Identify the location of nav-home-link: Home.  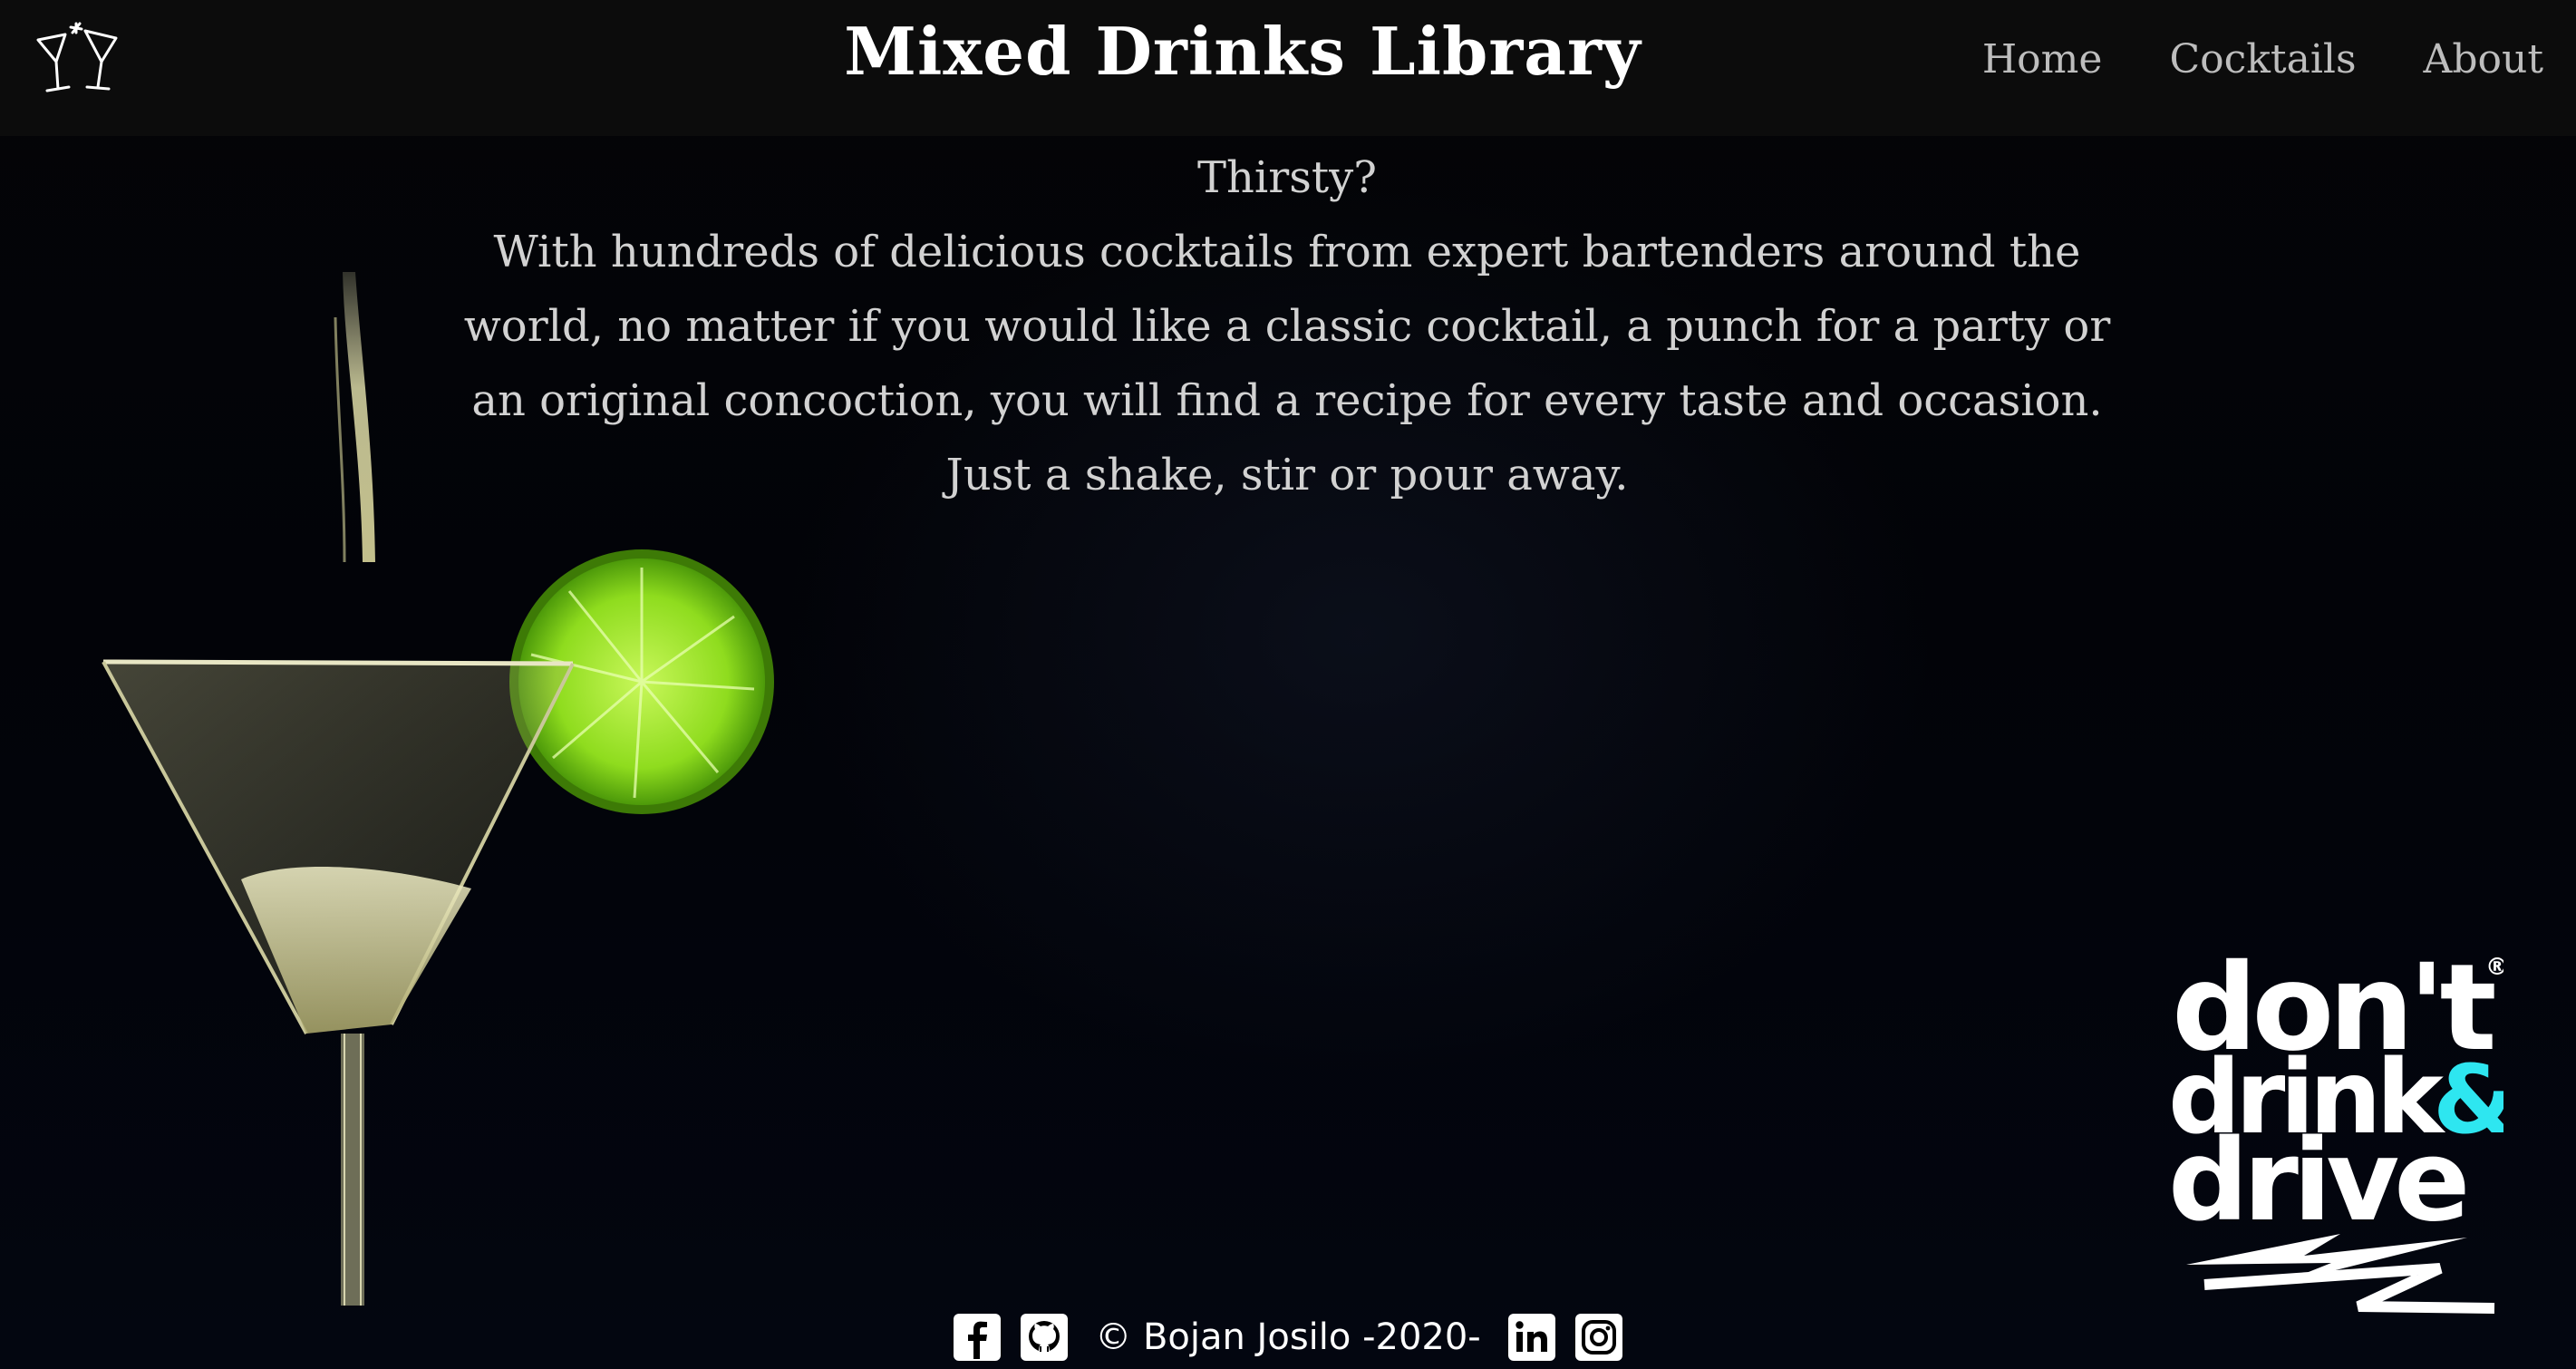
(2042, 59).